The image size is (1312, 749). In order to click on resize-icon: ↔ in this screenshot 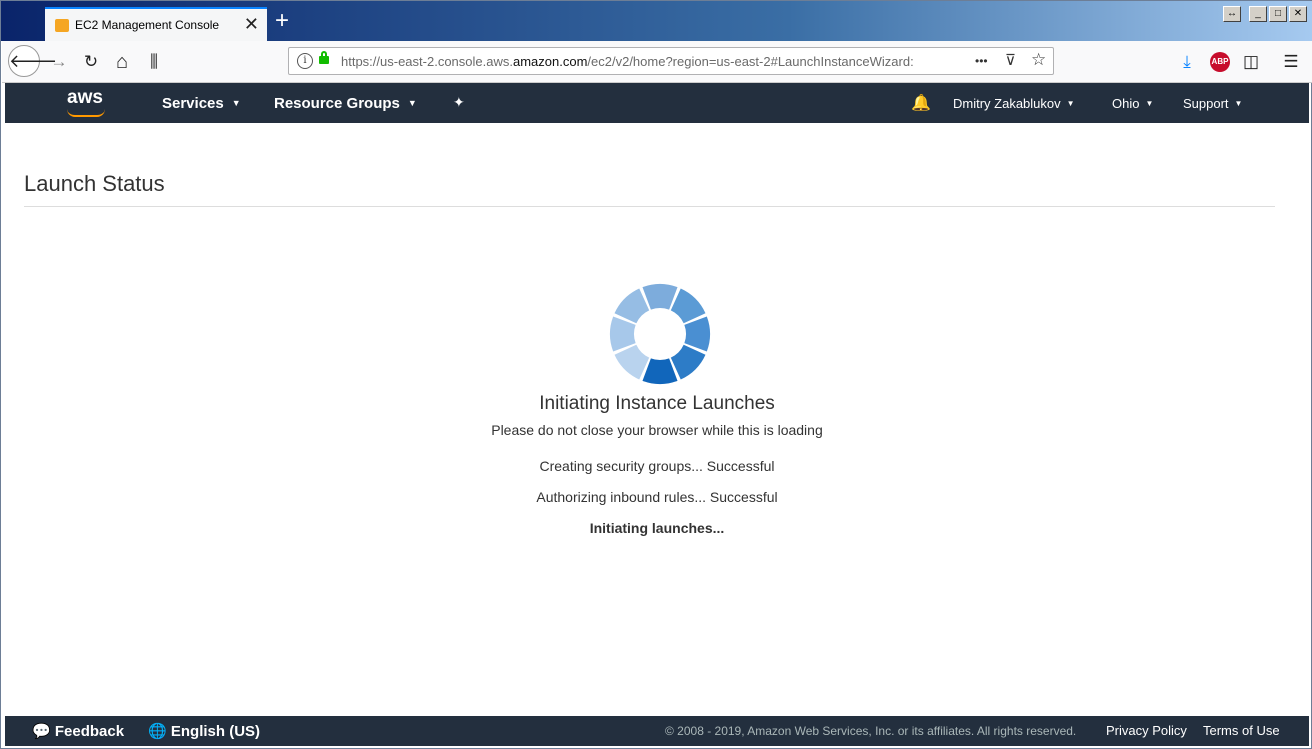, I will do `click(1232, 14)`.